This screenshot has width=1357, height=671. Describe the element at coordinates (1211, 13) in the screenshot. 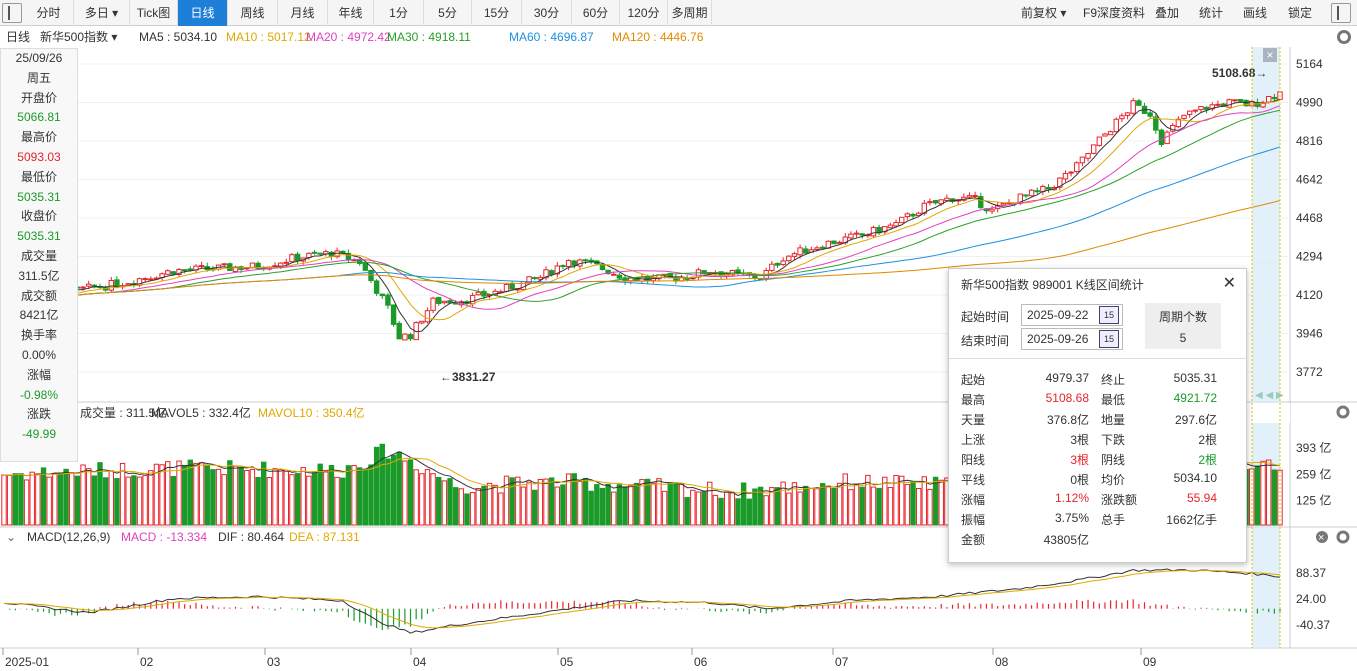

I see `toolbar-button: 统计` at that location.